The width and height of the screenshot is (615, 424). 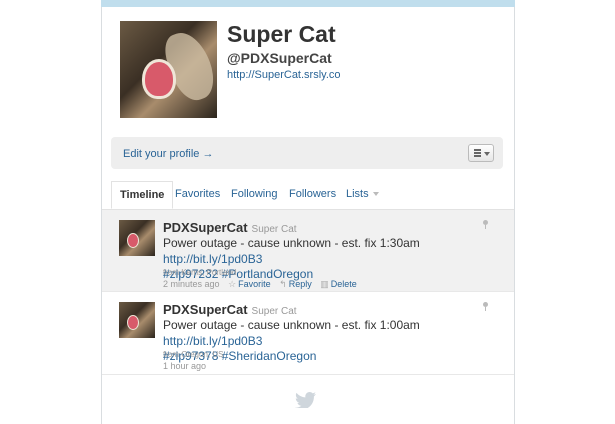 What do you see at coordinates (324, 284) in the screenshot?
I see `trash-icon: ▥` at bounding box center [324, 284].